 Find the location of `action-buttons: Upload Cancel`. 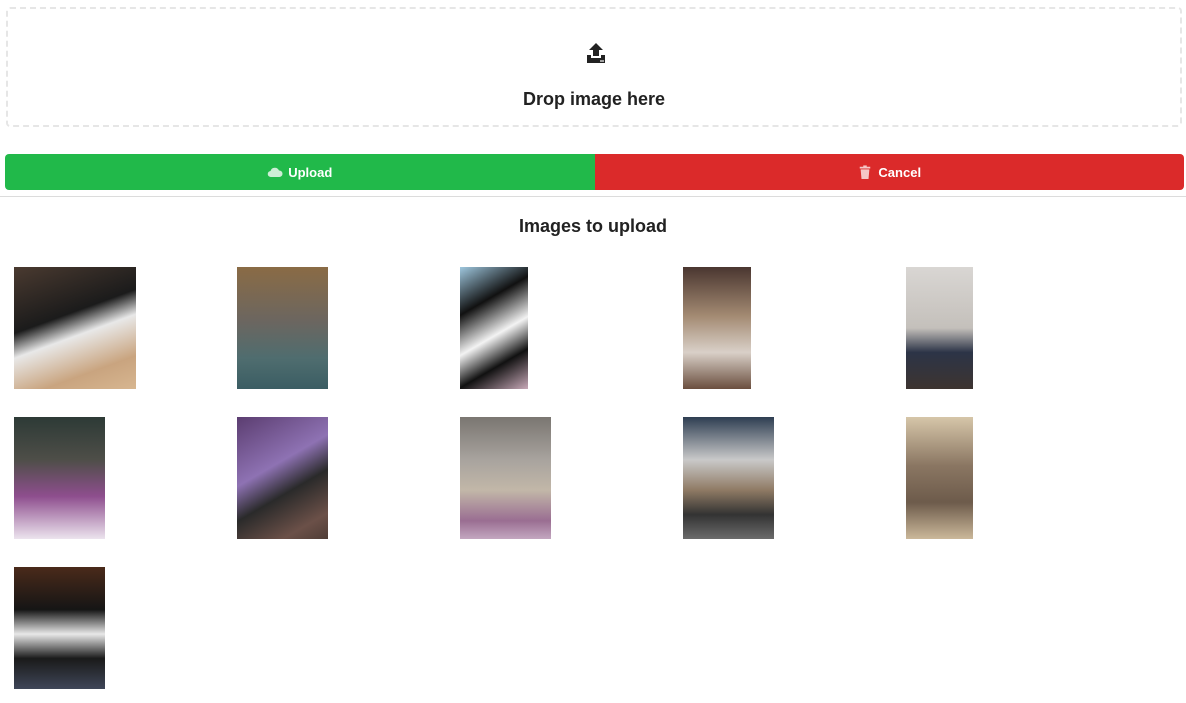

action-buttons: Upload Cancel is located at coordinates (594, 172).